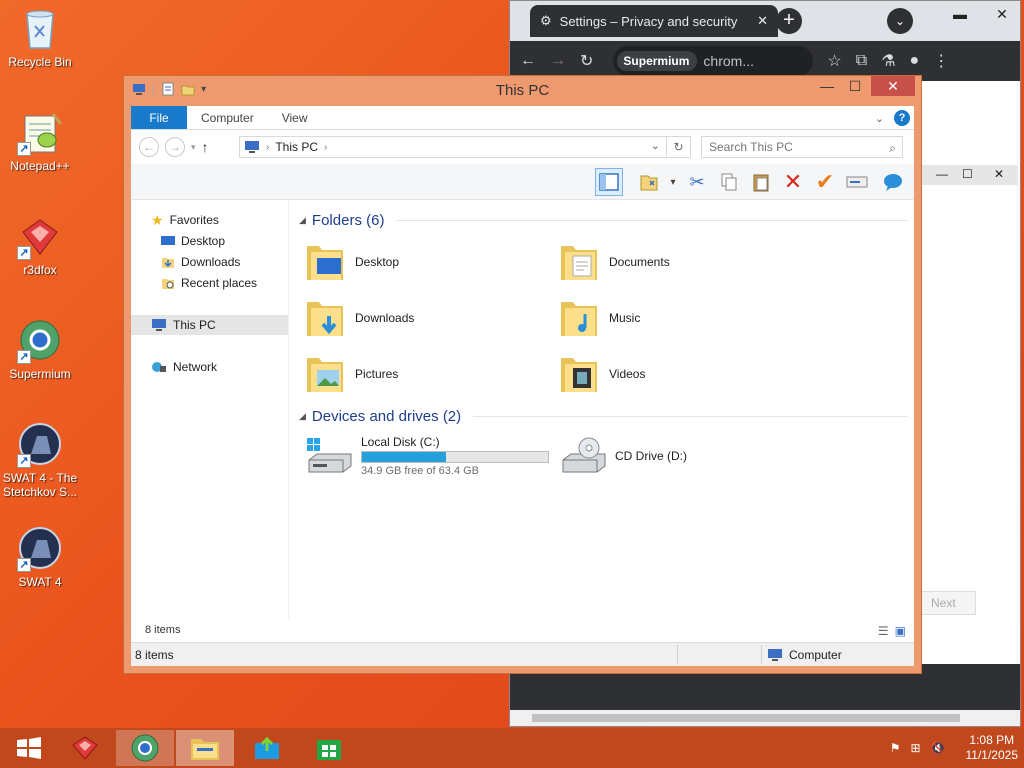 This screenshot has height=768, width=1024. What do you see at coordinates (175, 147) in the screenshot?
I see `forward-button: →` at bounding box center [175, 147].